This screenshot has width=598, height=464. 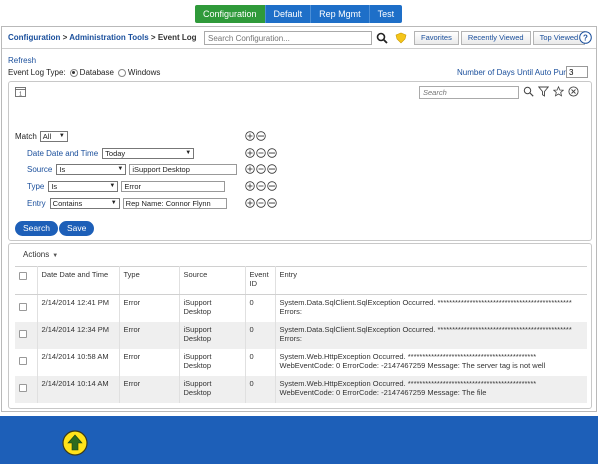 I want to click on tab-default: Default, so click(x=288, y=14).